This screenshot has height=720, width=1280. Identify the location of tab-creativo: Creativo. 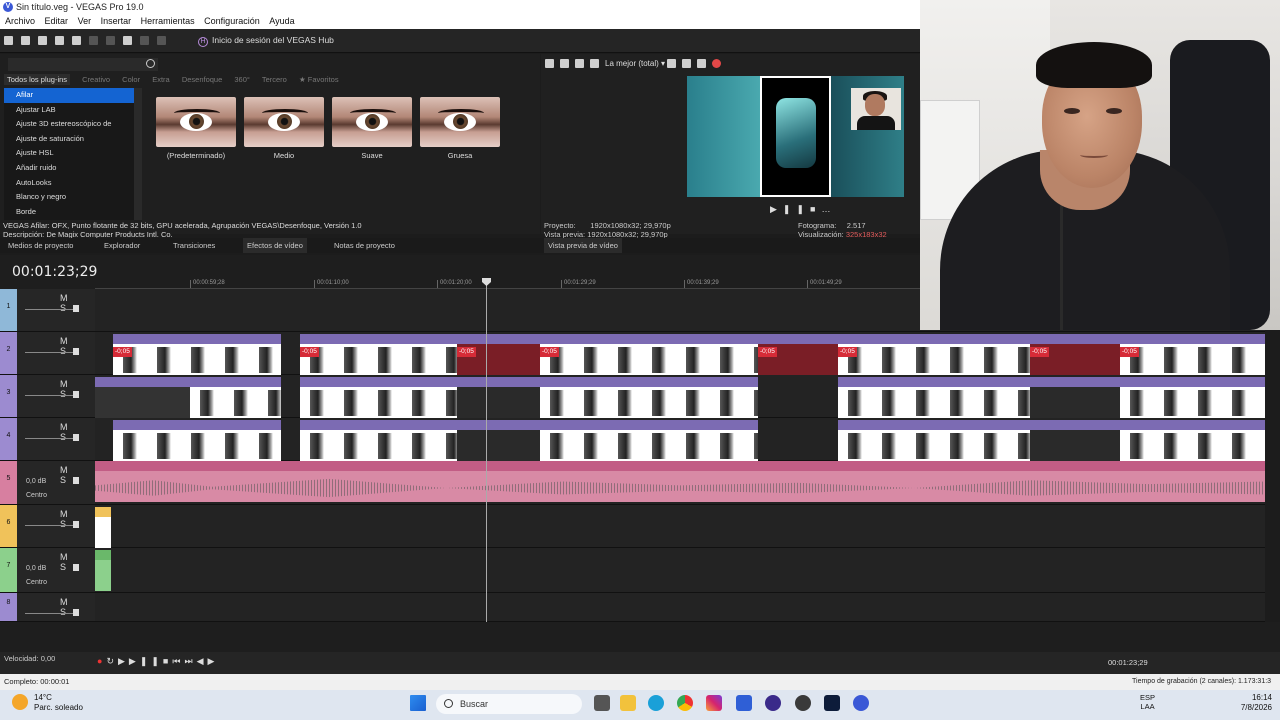
(96, 79).